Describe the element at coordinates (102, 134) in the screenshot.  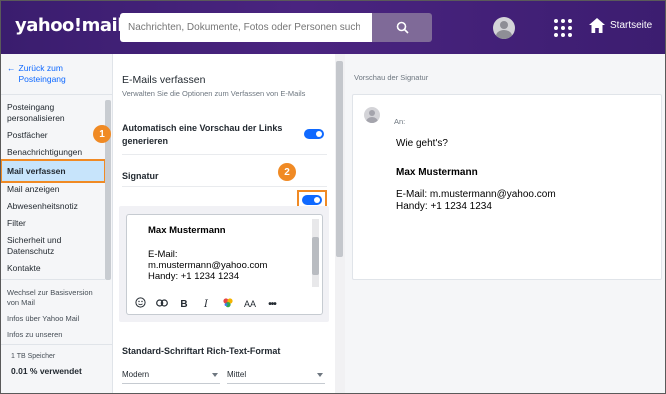
I see `callout-badge-1: 1` at that location.